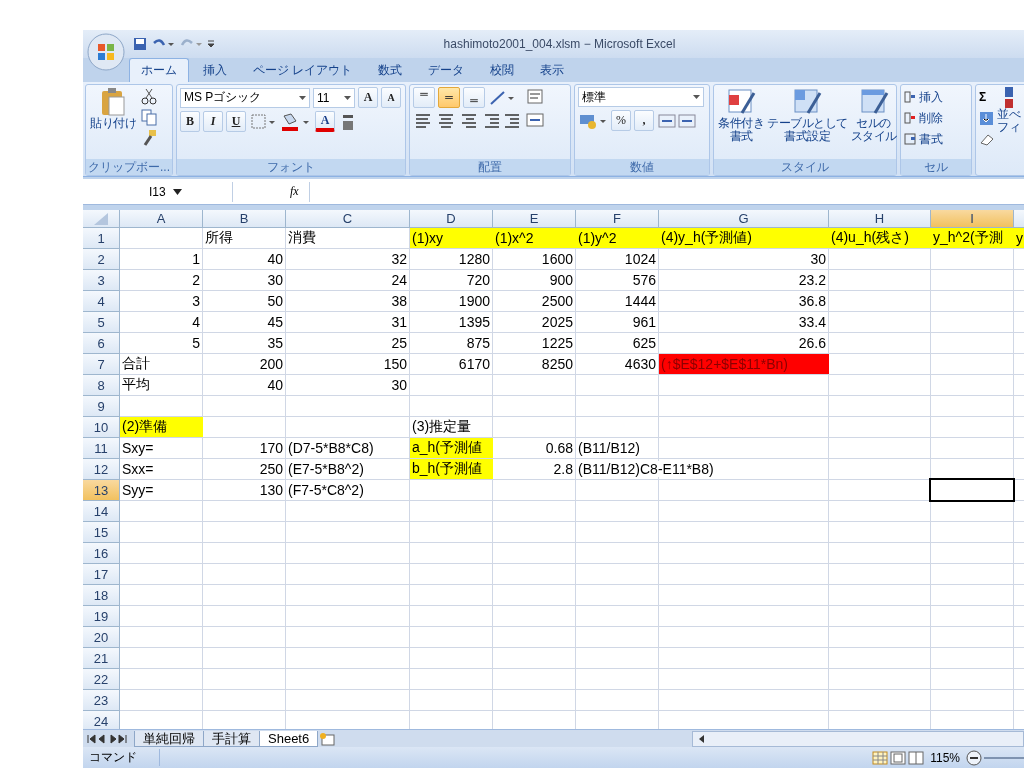 This screenshot has width=1024, height=768. Describe the element at coordinates (101, 574) in the screenshot. I see `row-header: 17` at that location.